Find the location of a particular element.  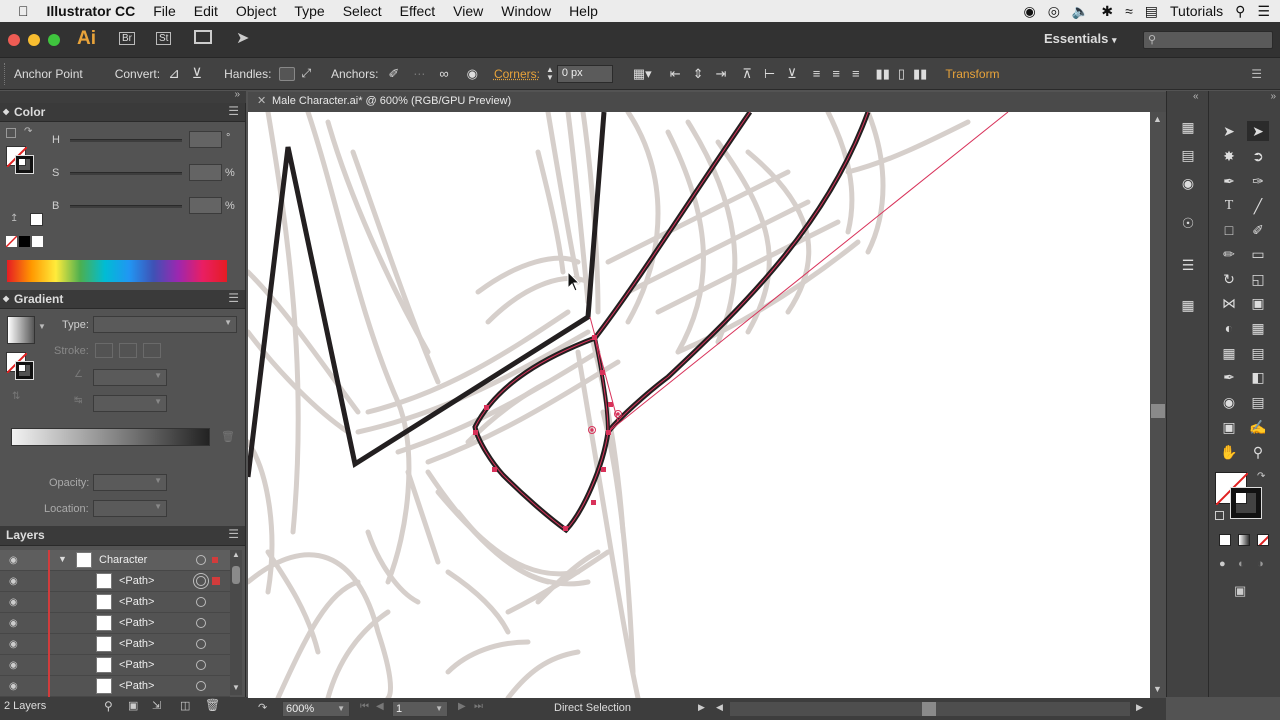

stroke-panel-icon: ☰ is located at coordinates (1188, 265).